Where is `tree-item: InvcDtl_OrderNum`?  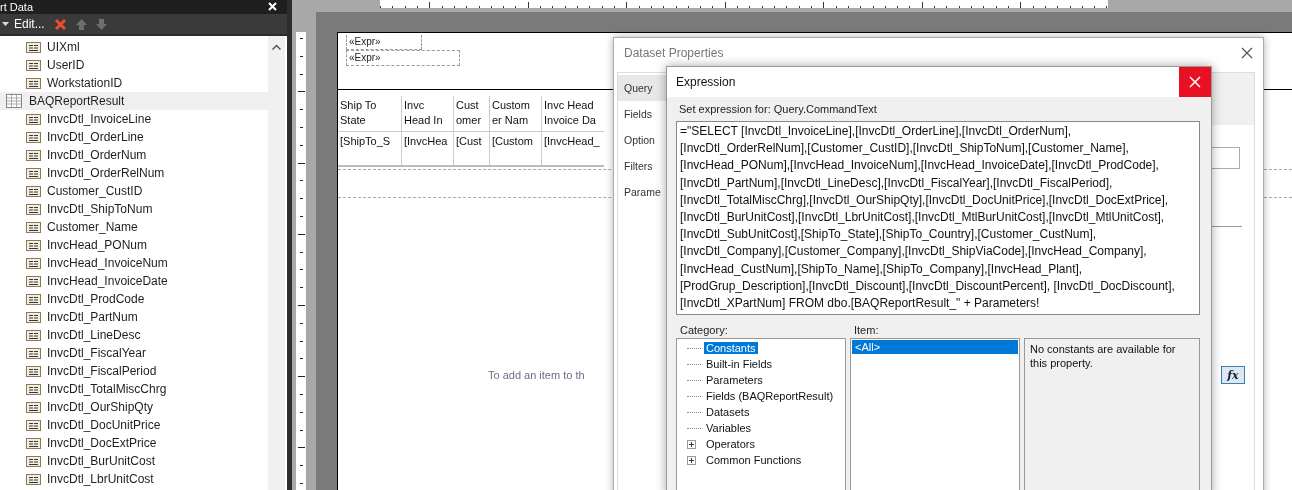
tree-item: InvcDtl_OrderNum is located at coordinates (134, 155).